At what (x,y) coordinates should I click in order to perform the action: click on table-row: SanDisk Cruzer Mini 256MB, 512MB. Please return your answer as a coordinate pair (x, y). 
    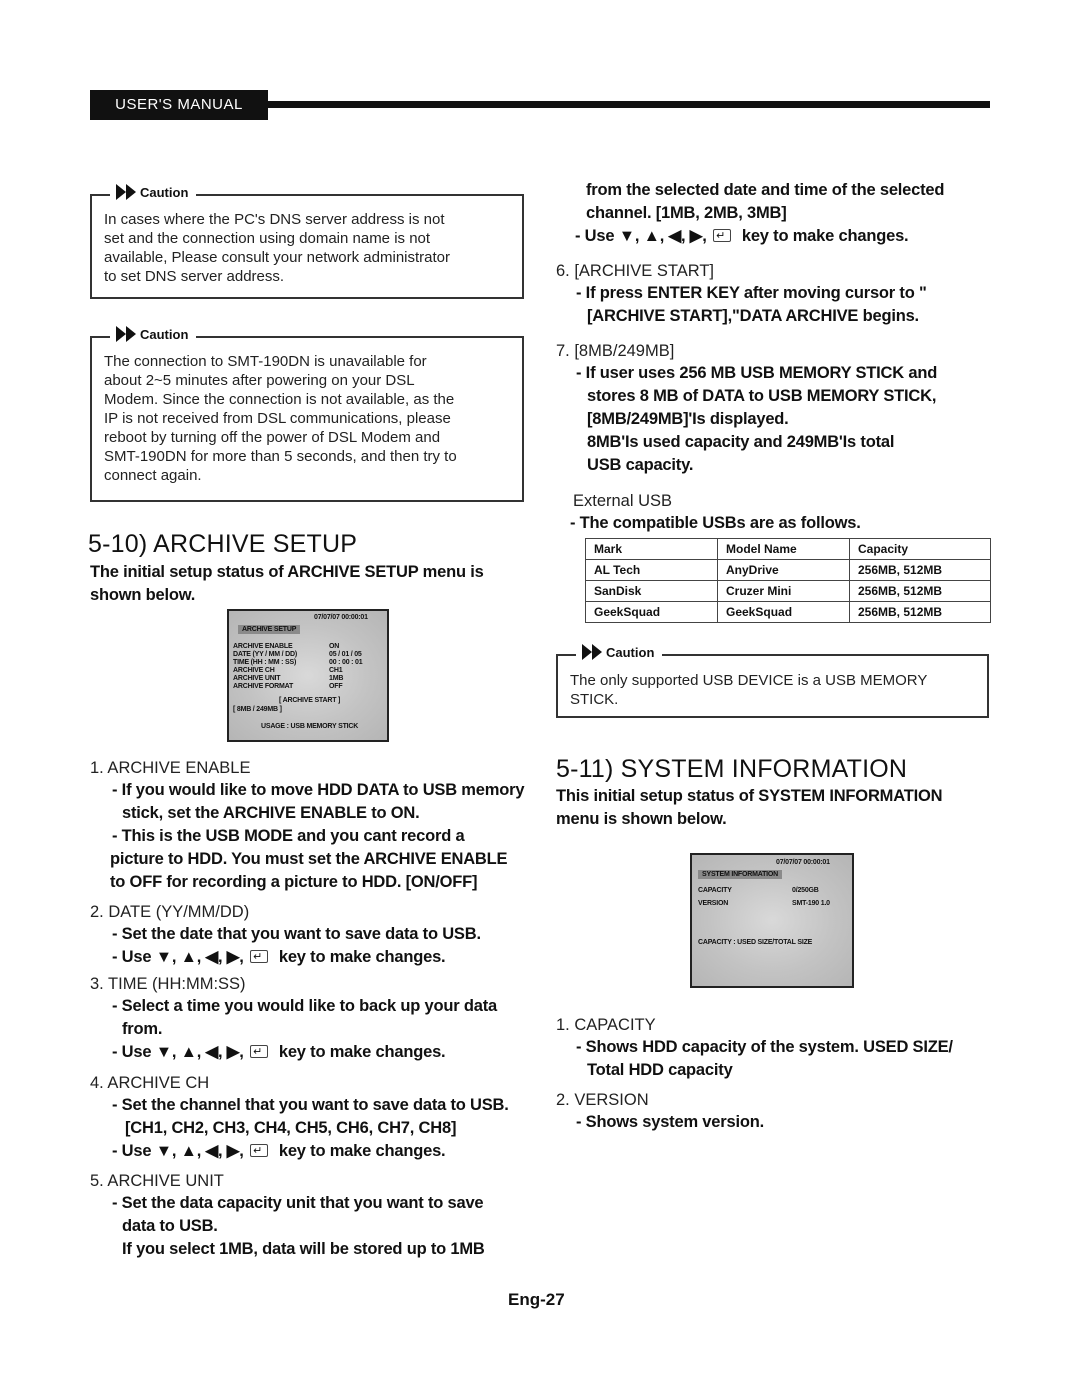
    Looking at the image, I should click on (788, 591).